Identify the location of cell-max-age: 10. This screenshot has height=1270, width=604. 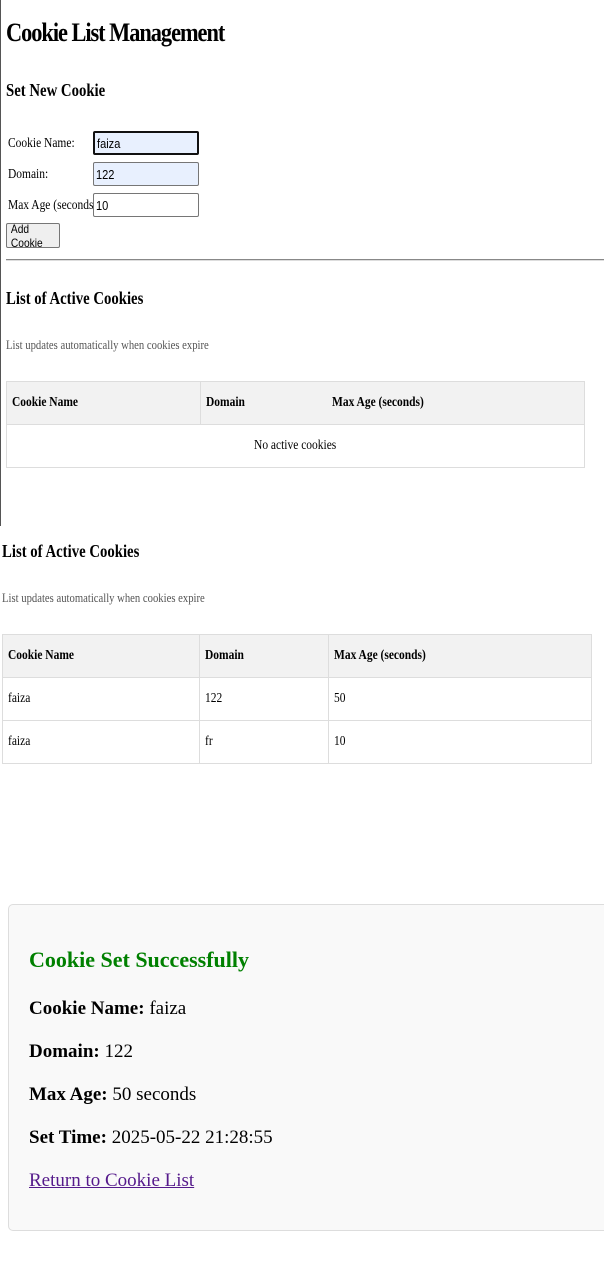
(460, 742).